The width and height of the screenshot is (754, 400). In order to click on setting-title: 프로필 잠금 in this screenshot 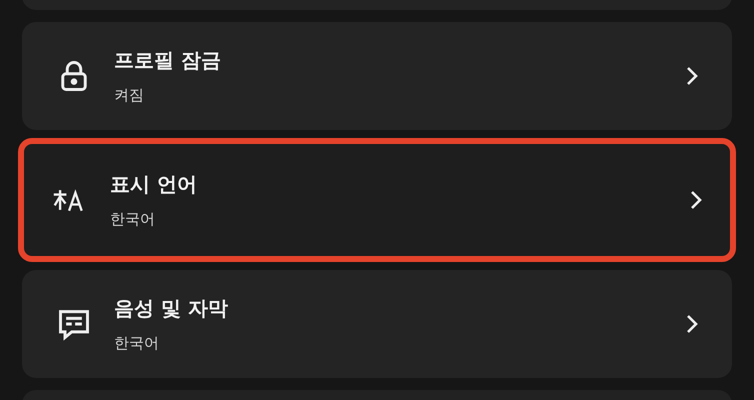, I will do `click(168, 60)`.